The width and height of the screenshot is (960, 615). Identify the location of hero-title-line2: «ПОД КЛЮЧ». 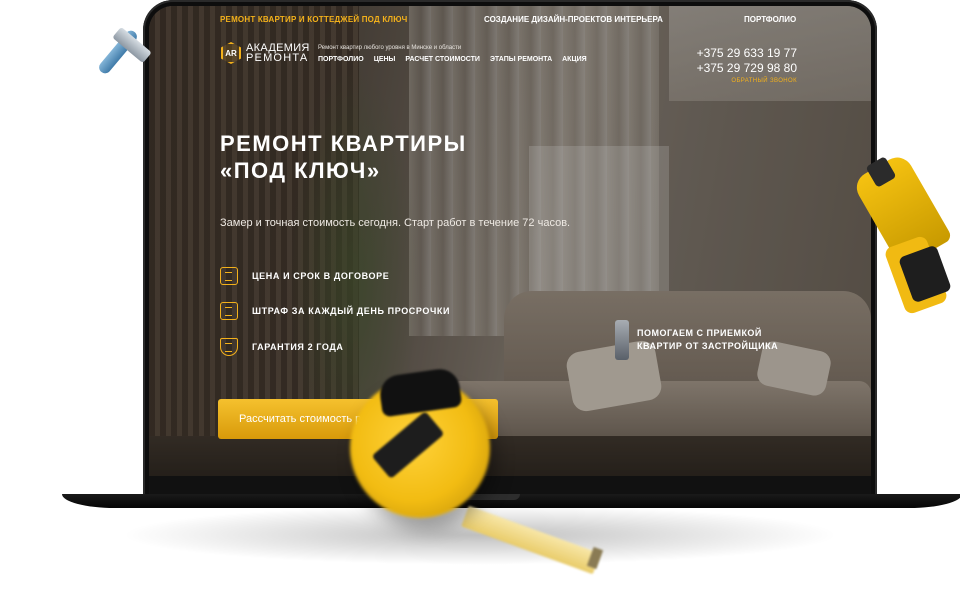
(300, 170).